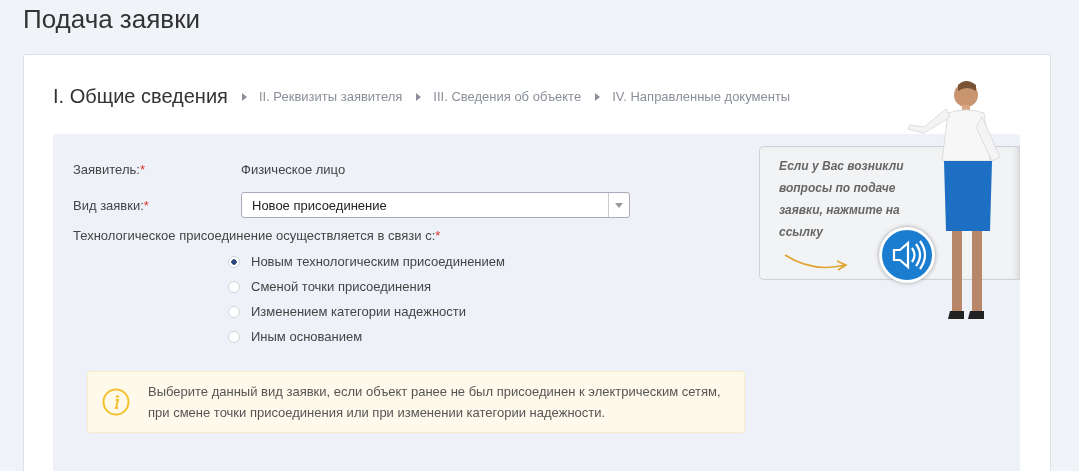  What do you see at coordinates (307, 336) in the screenshot?
I see `radio-label: Иным основанием` at bounding box center [307, 336].